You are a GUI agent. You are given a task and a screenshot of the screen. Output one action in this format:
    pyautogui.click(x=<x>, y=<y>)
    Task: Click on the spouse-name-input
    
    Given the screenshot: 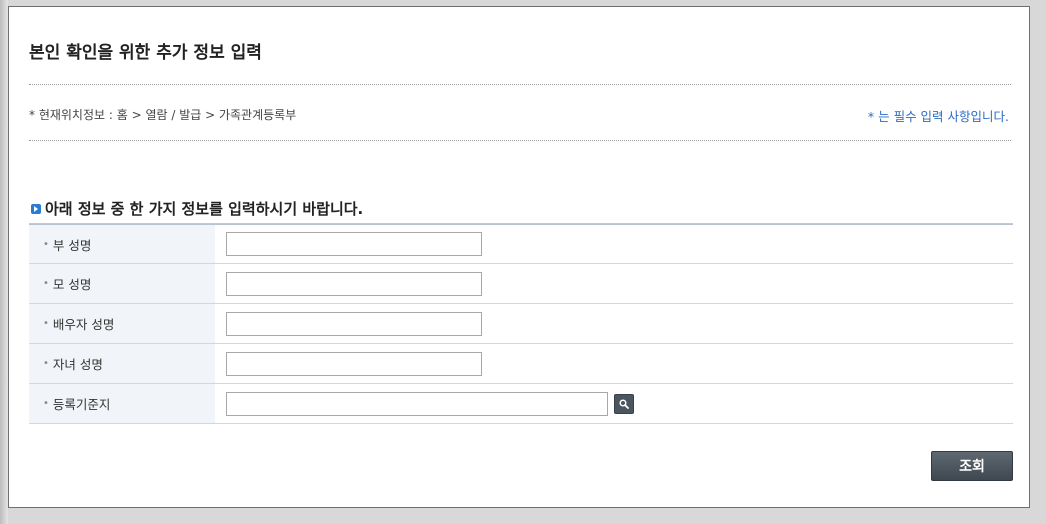 What is the action you would take?
    pyautogui.click(x=354, y=323)
    